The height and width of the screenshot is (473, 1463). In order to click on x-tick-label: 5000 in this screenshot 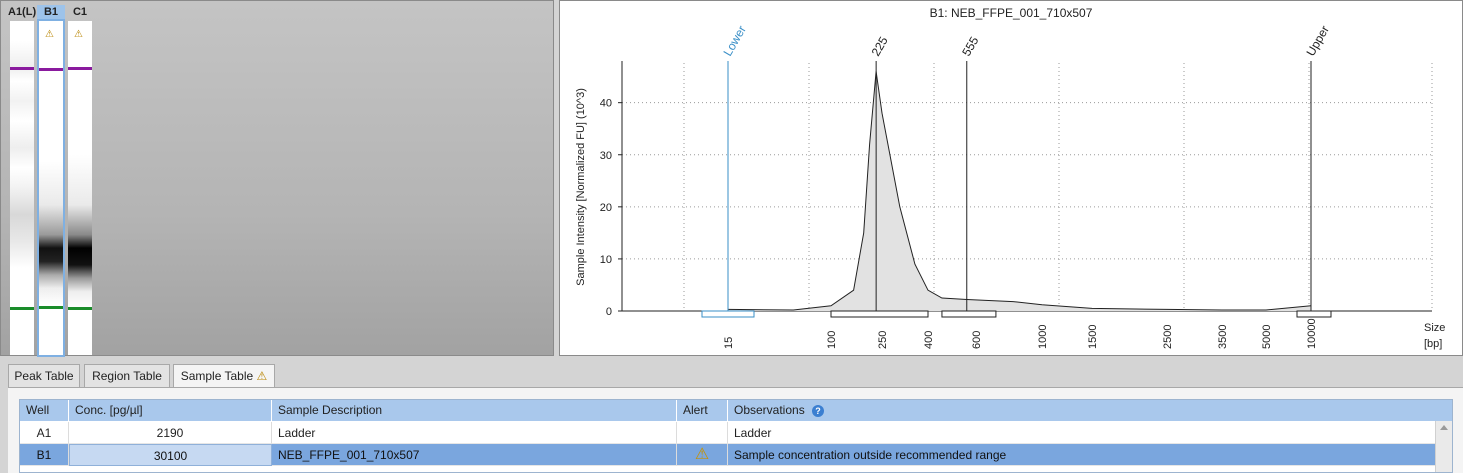, I will do `click(1267, 337)`.